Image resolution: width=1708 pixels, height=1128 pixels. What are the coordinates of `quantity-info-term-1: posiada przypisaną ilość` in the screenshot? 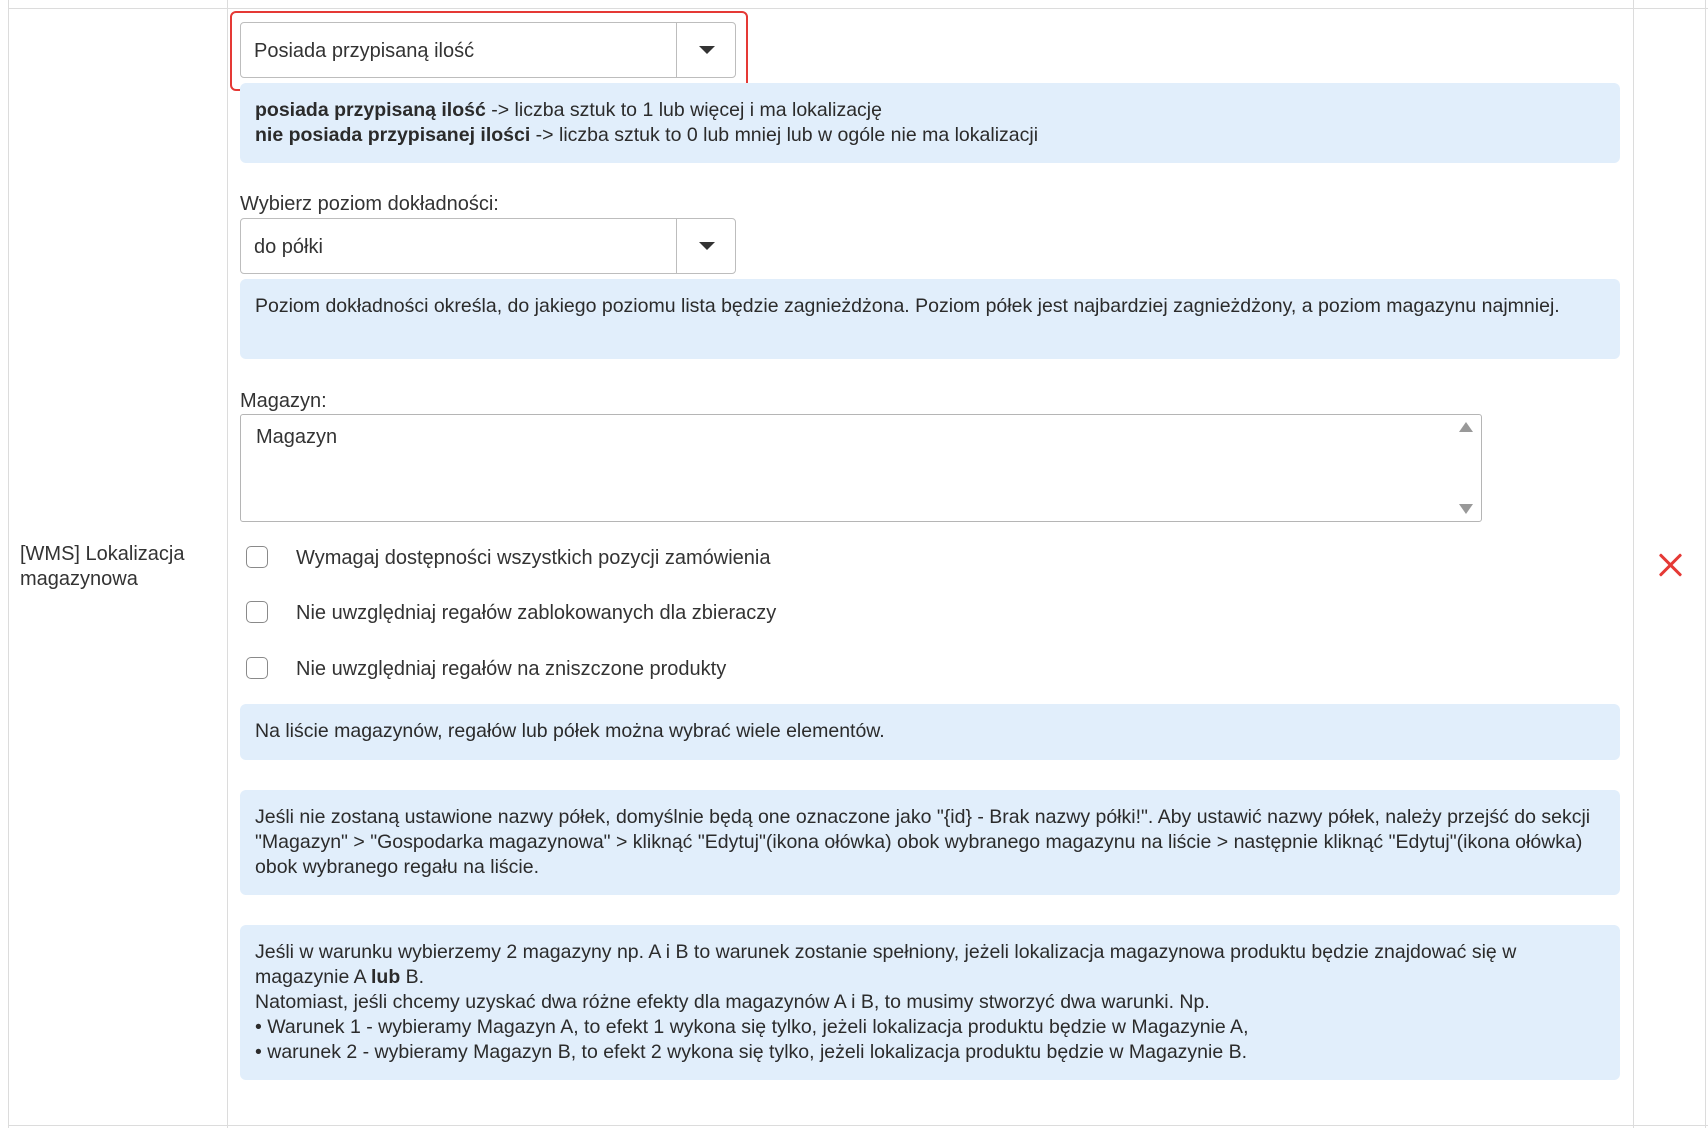 It's located at (370, 110).